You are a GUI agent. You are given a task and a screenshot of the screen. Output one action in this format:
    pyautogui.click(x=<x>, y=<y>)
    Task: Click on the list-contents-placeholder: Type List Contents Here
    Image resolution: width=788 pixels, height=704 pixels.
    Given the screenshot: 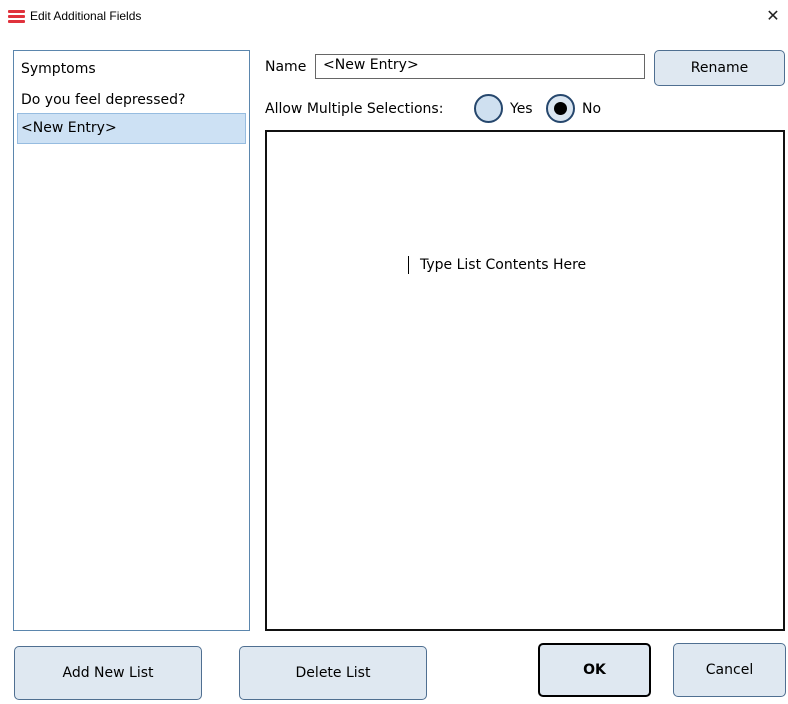 What is the action you would take?
    pyautogui.click(x=503, y=265)
    